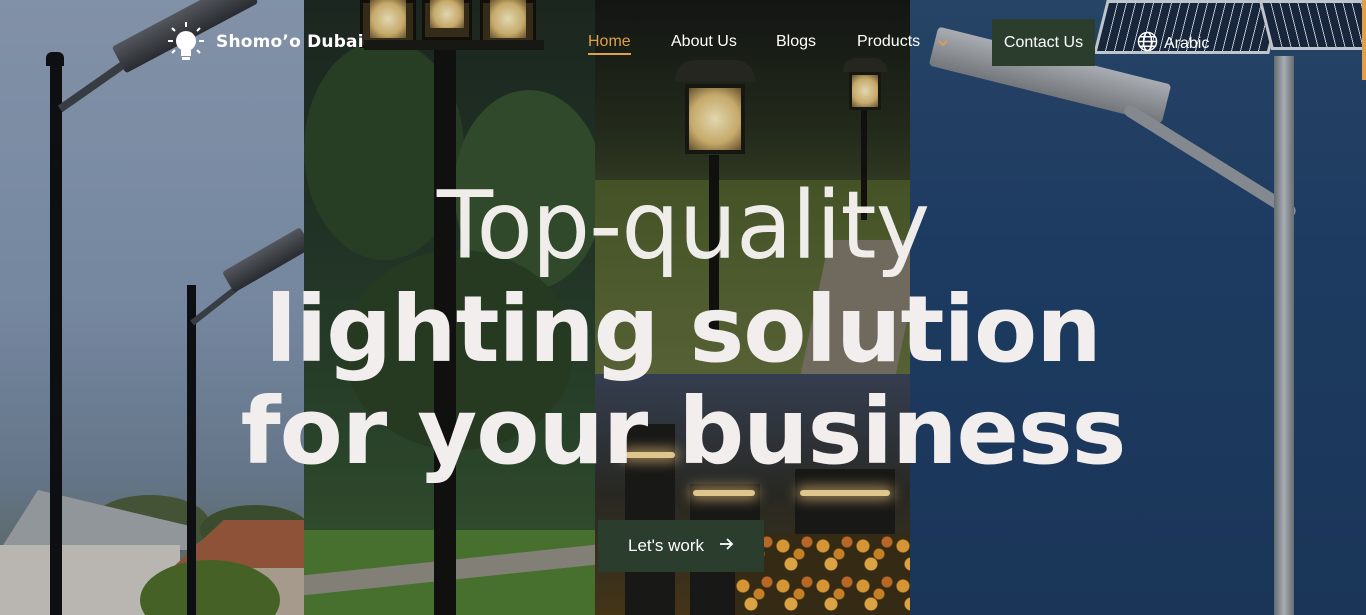 The height and width of the screenshot is (615, 1366). What do you see at coordinates (704, 42) in the screenshot?
I see `nav-item-about-us: About Us` at bounding box center [704, 42].